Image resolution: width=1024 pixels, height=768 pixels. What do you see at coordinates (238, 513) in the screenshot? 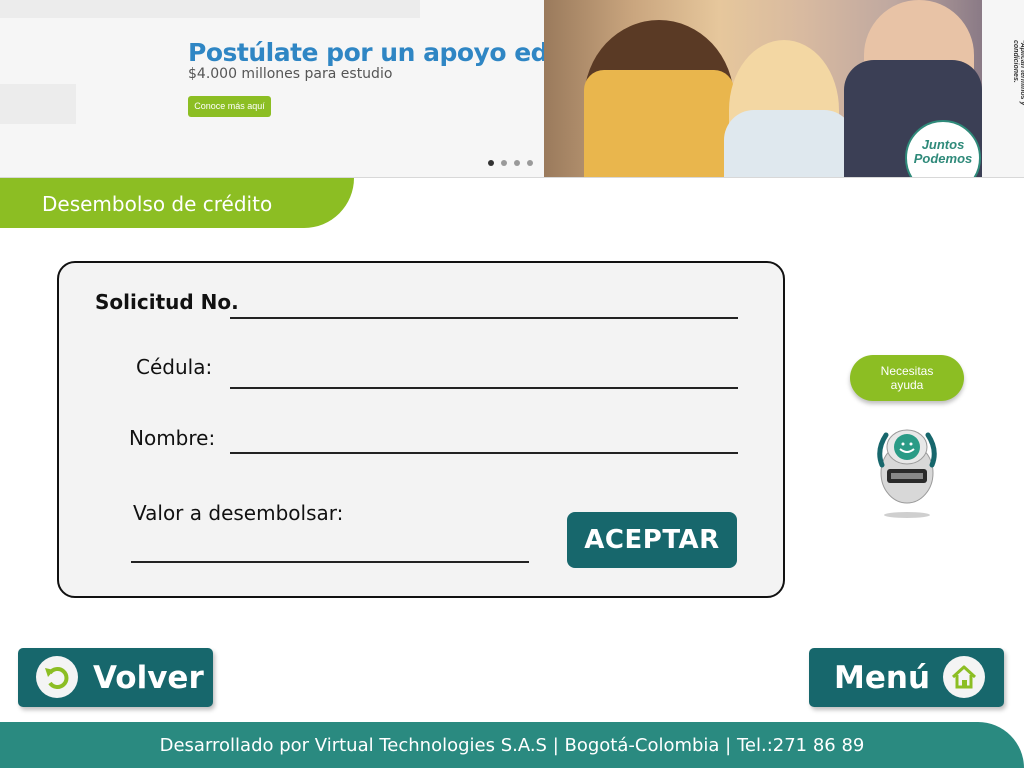
I see `amount-label: Valor a desembolsar:` at bounding box center [238, 513].